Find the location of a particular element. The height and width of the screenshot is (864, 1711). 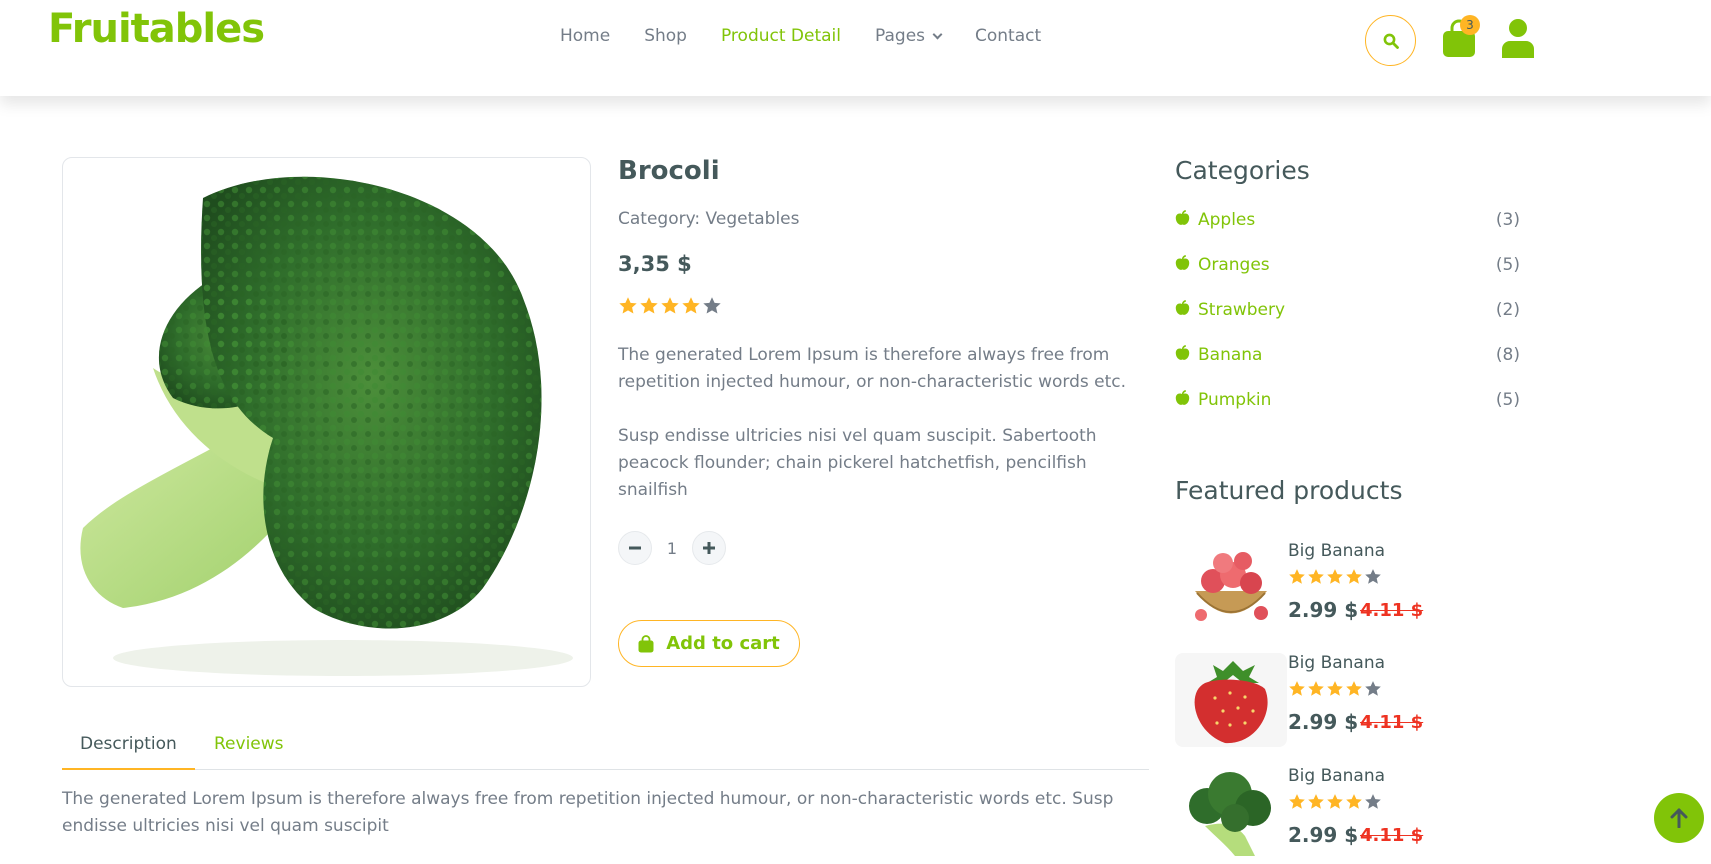

category-name: Pumpkin is located at coordinates (1235, 400).